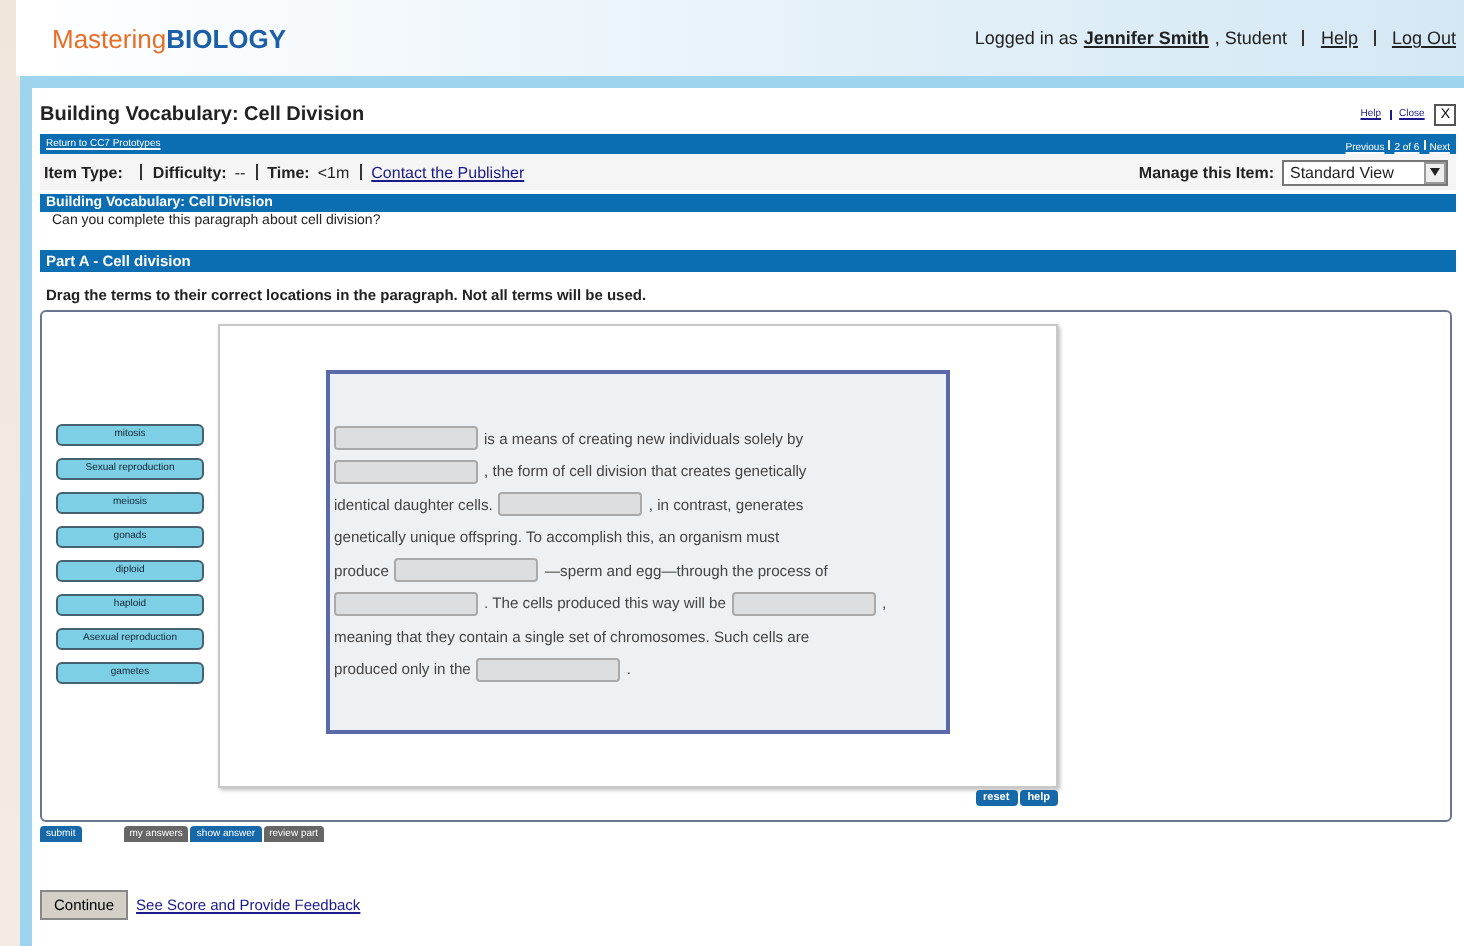  I want to click on difficulty-value: --, so click(240, 172).